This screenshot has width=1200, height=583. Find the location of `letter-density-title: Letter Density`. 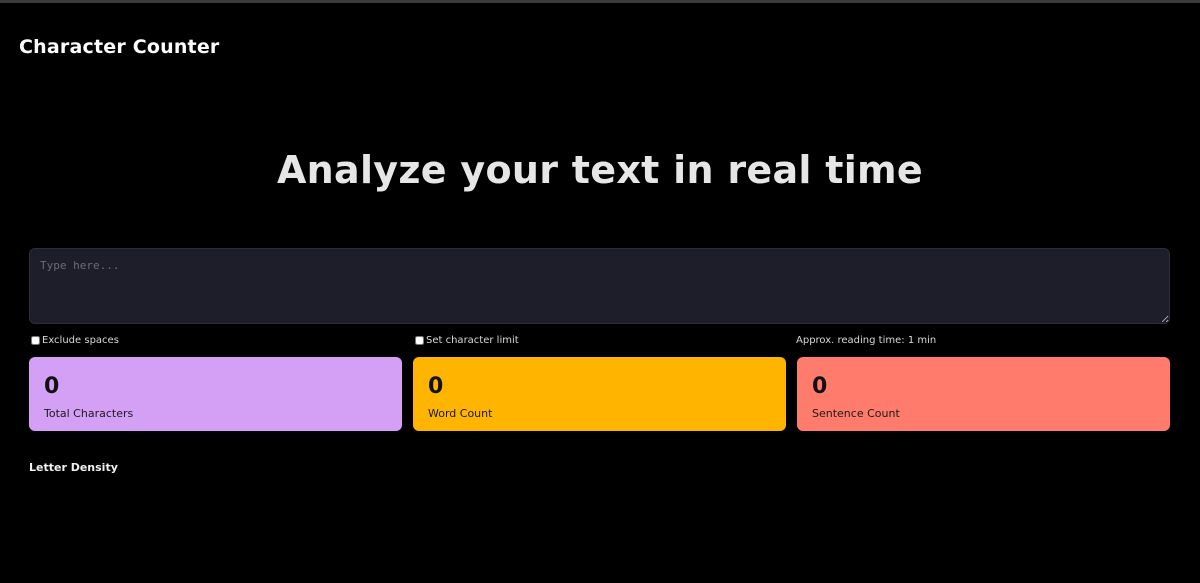

letter-density-title: Letter Density is located at coordinates (73, 467).